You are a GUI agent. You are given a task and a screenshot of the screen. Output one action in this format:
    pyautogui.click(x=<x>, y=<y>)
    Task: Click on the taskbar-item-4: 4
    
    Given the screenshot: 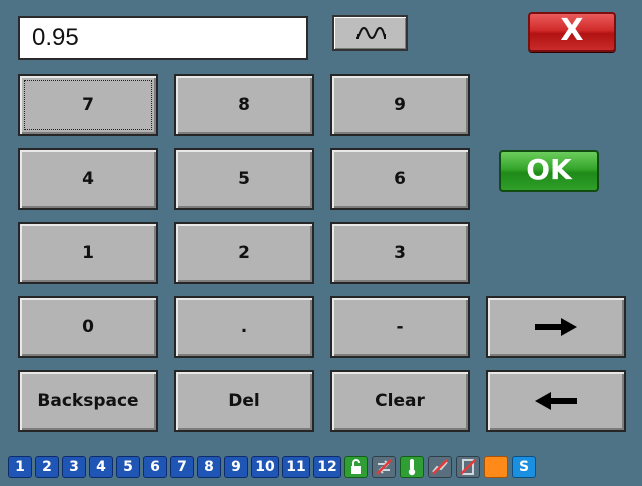 What is the action you would take?
    pyautogui.click(x=101, y=467)
    